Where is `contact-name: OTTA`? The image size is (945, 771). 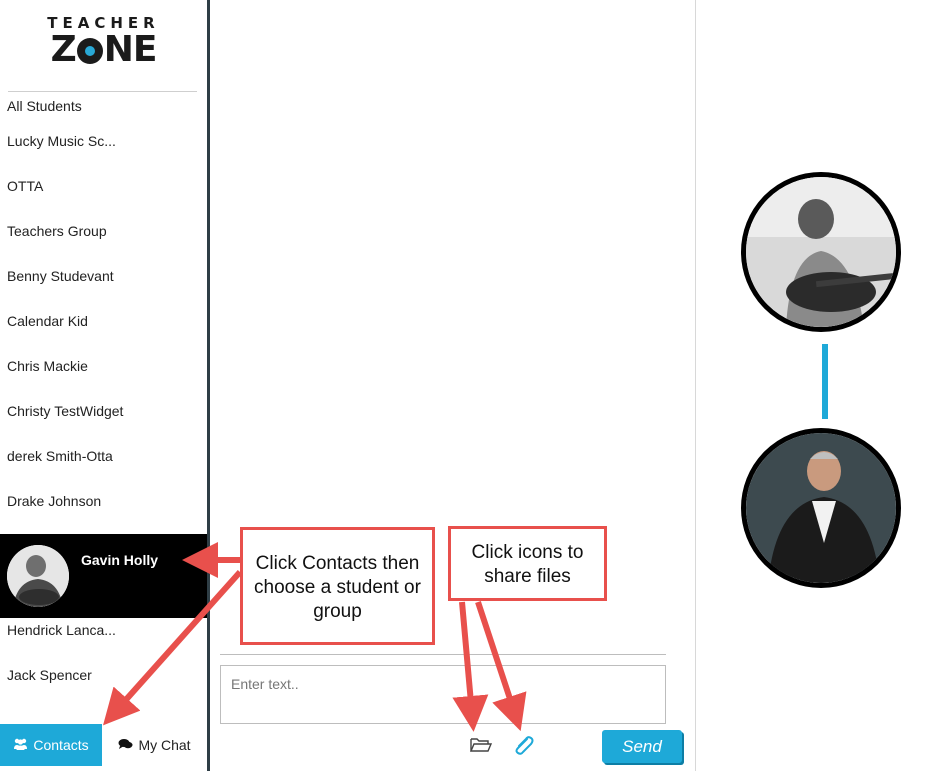
contact-name: OTTA is located at coordinates (25, 186).